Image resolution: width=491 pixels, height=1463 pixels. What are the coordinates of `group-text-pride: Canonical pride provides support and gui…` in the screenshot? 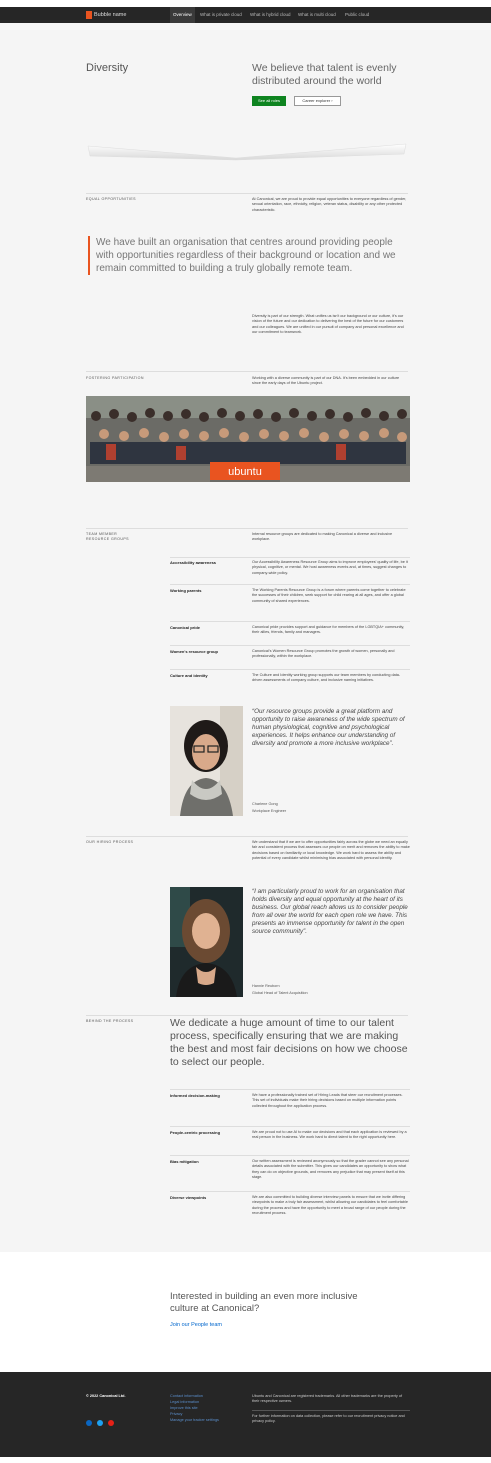 It's located at (328, 630).